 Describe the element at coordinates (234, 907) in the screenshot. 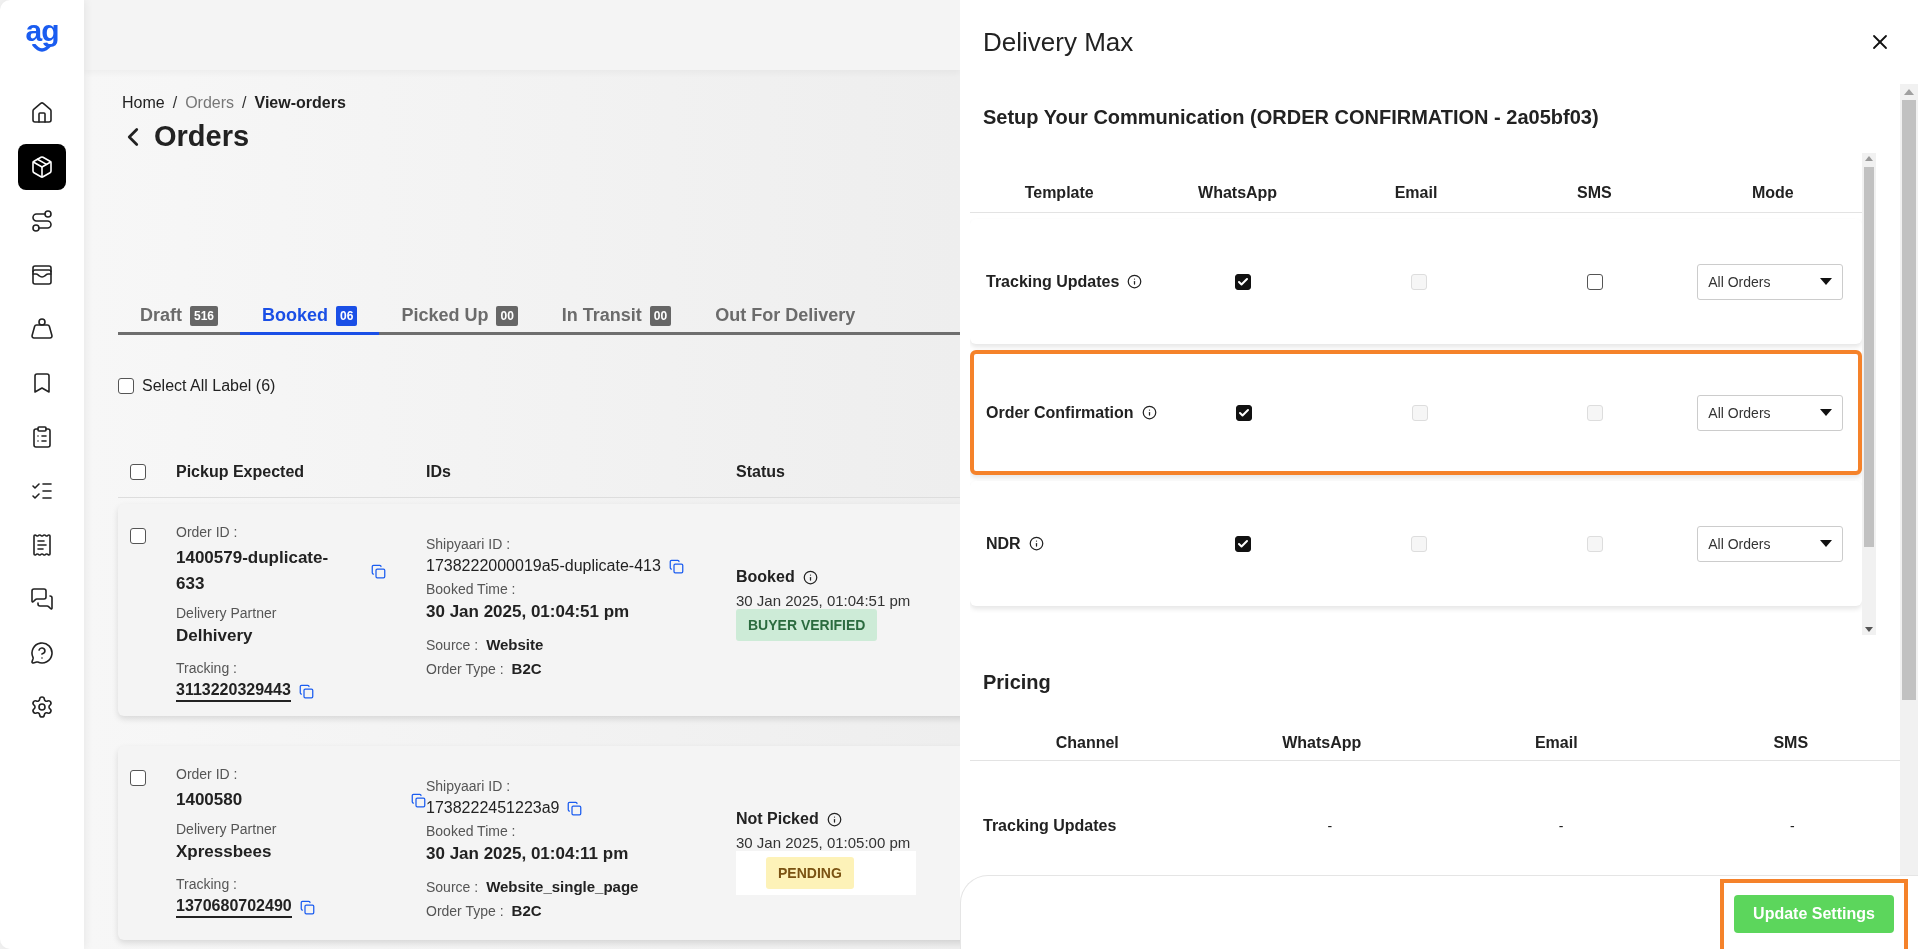

I see `tracking-link: 1370680702490` at that location.